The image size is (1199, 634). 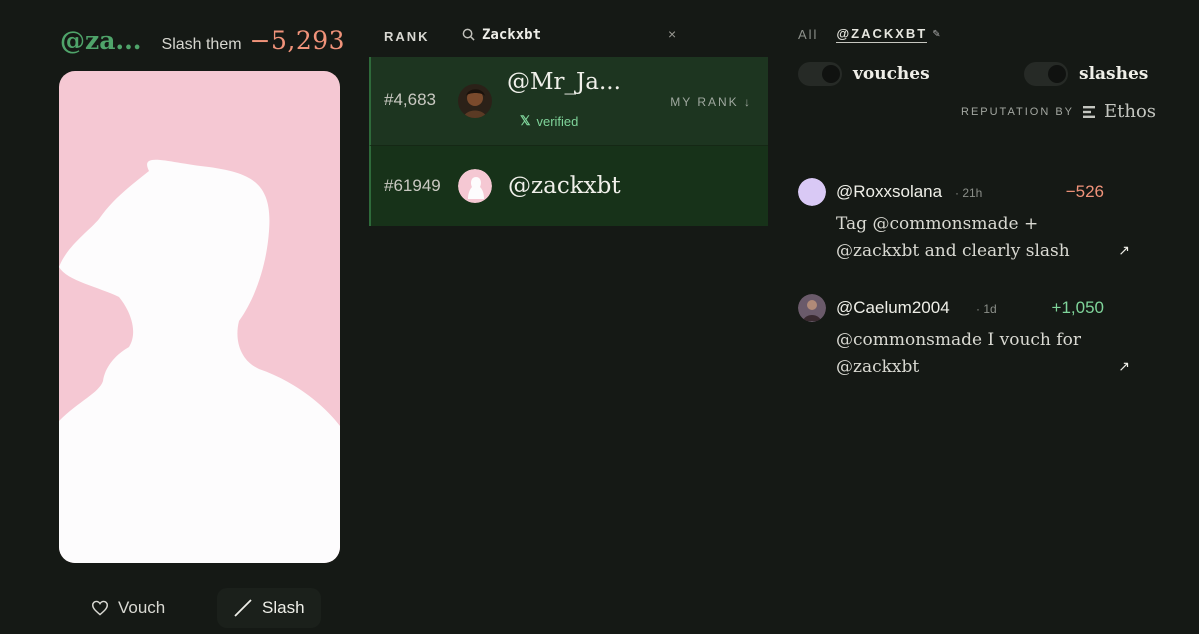 I want to click on vouch-button: Vouch, so click(x=128, y=608).